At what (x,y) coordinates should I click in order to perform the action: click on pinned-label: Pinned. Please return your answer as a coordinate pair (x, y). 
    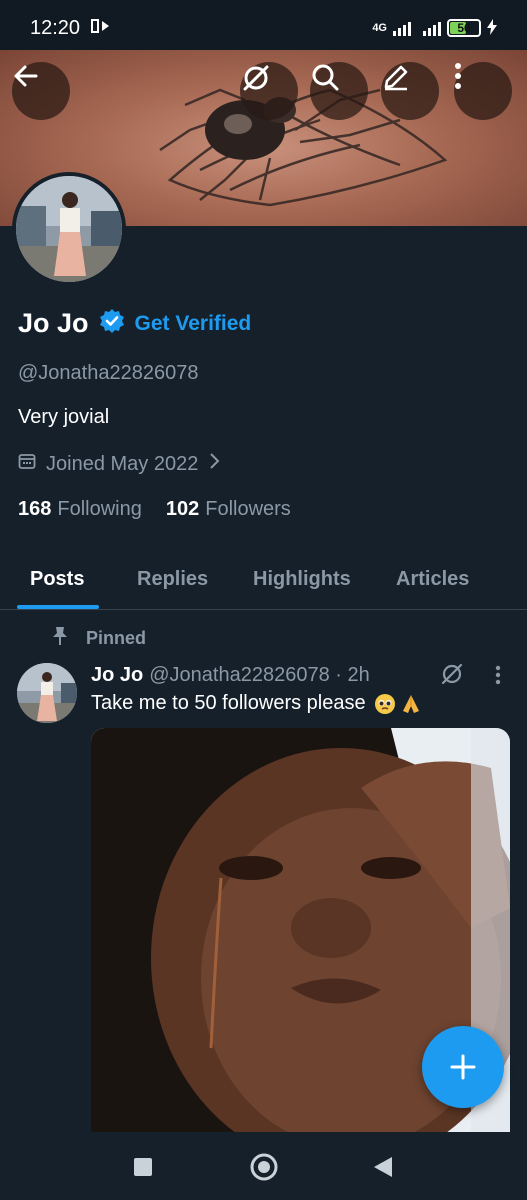
    Looking at the image, I should click on (116, 638).